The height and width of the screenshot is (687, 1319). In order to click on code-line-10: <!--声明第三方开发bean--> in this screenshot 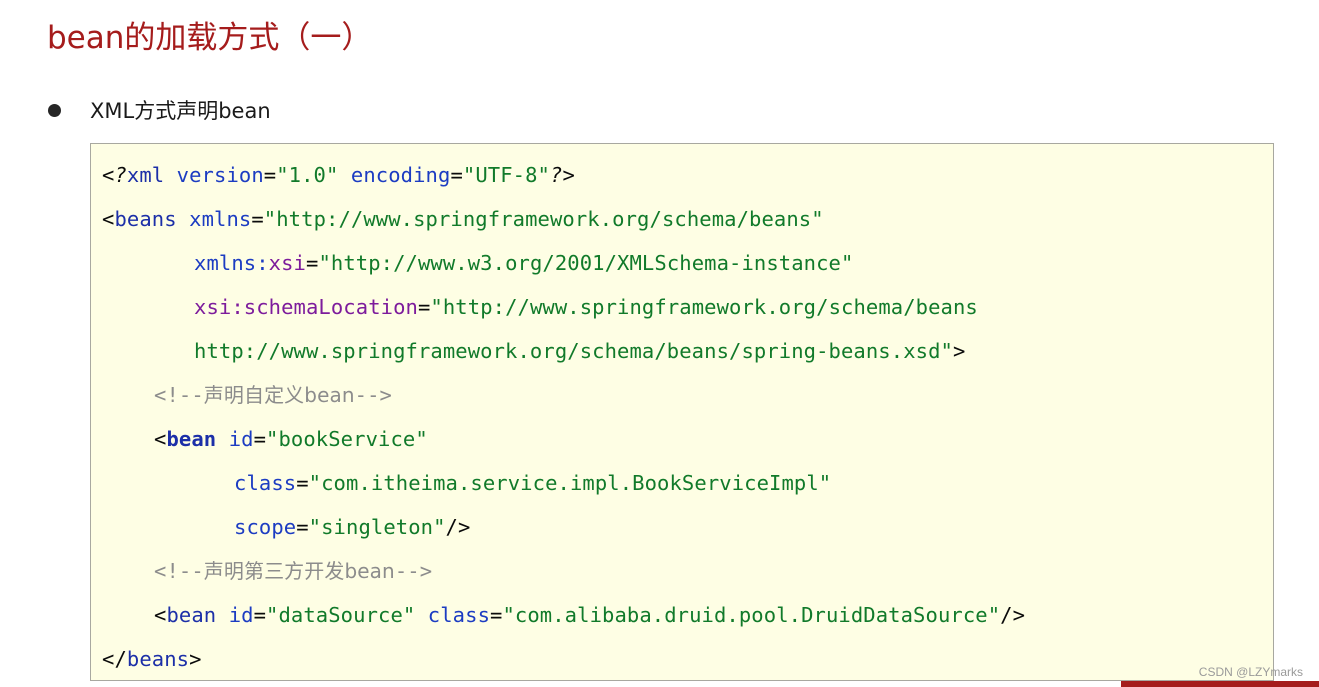, I will do `click(293, 571)`.